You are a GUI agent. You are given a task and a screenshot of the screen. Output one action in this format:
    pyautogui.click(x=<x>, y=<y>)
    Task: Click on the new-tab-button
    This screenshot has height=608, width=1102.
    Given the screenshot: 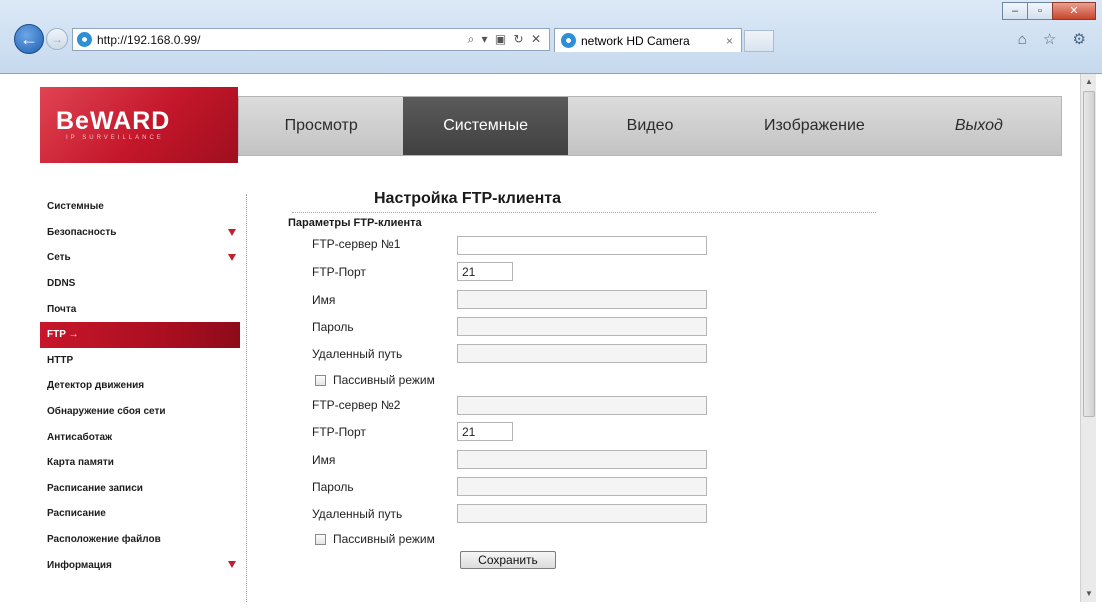 What is the action you would take?
    pyautogui.click(x=759, y=41)
    